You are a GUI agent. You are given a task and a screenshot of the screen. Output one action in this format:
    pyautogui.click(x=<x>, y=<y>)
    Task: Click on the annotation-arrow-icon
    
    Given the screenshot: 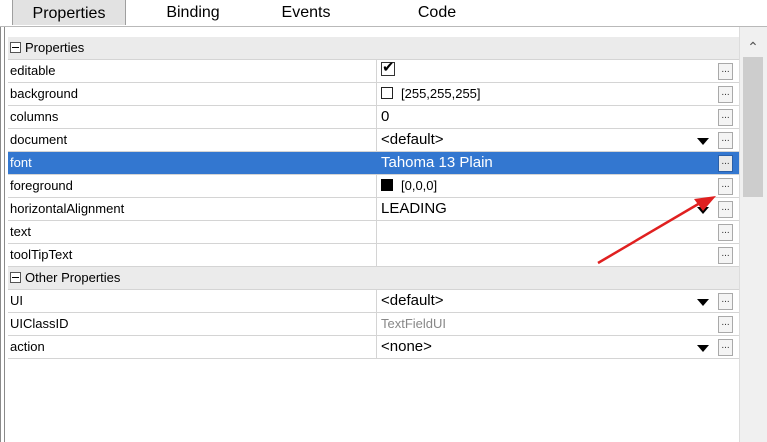 What is the action you would take?
    pyautogui.click(x=656, y=230)
    